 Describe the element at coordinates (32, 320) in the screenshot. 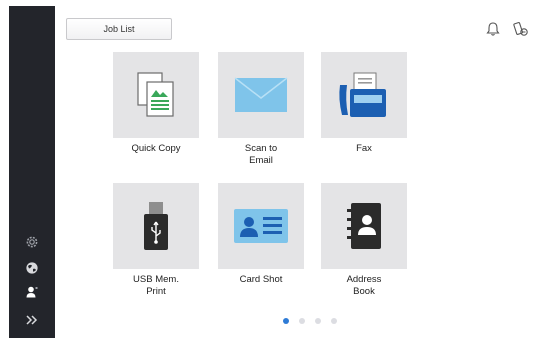

I see `expand-chevron-icon` at that location.